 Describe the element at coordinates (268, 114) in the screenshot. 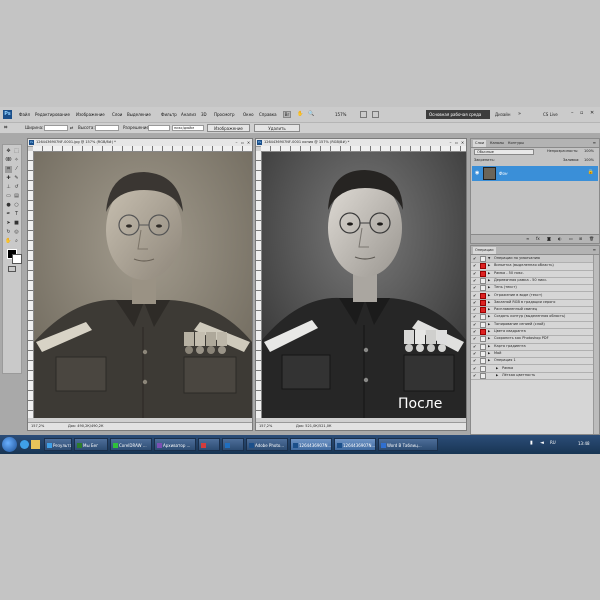

I see `menu-help: Справка` at that location.